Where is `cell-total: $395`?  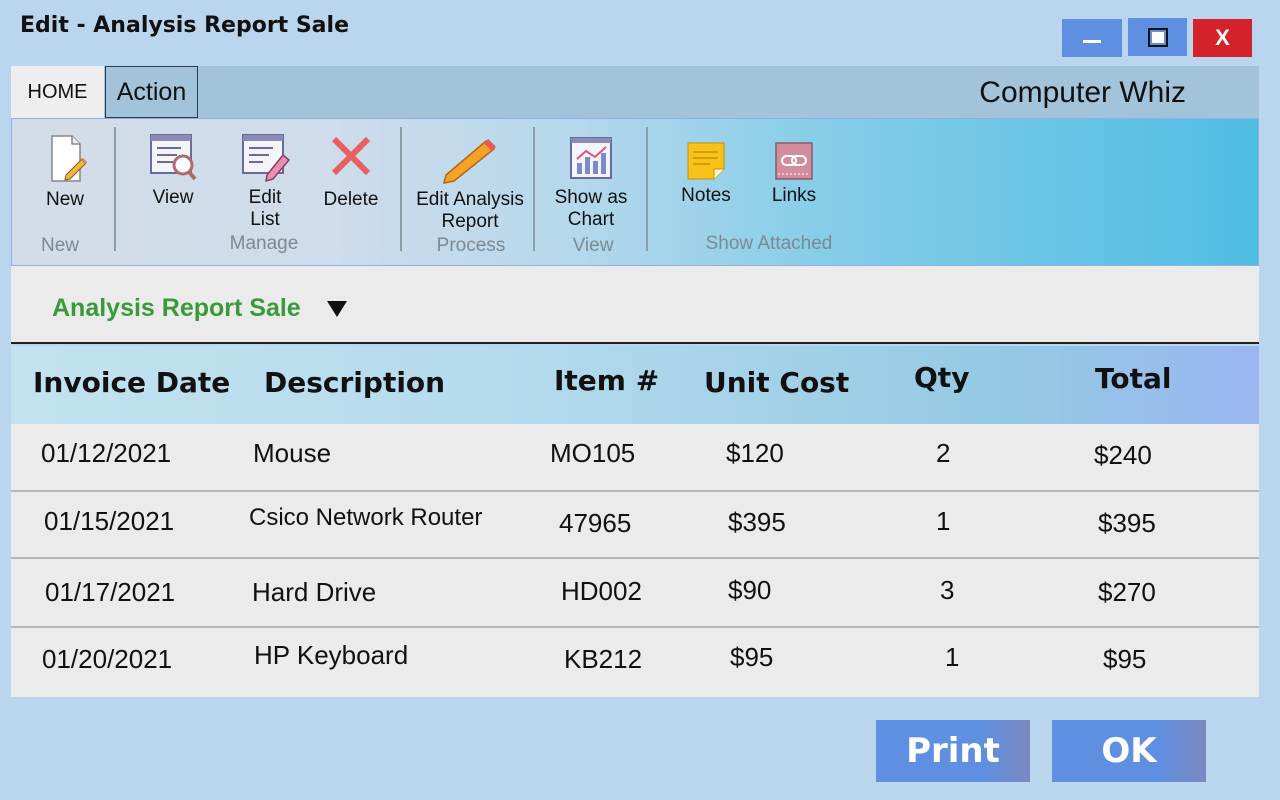
cell-total: $395 is located at coordinates (1127, 523).